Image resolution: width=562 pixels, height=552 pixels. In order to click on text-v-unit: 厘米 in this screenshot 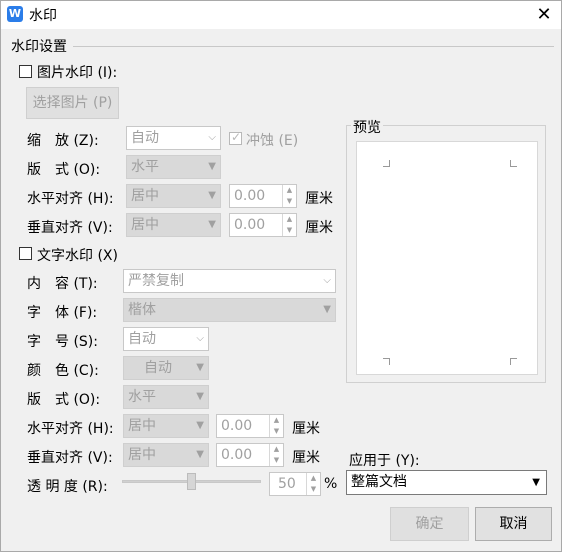, I will do `click(306, 458)`.